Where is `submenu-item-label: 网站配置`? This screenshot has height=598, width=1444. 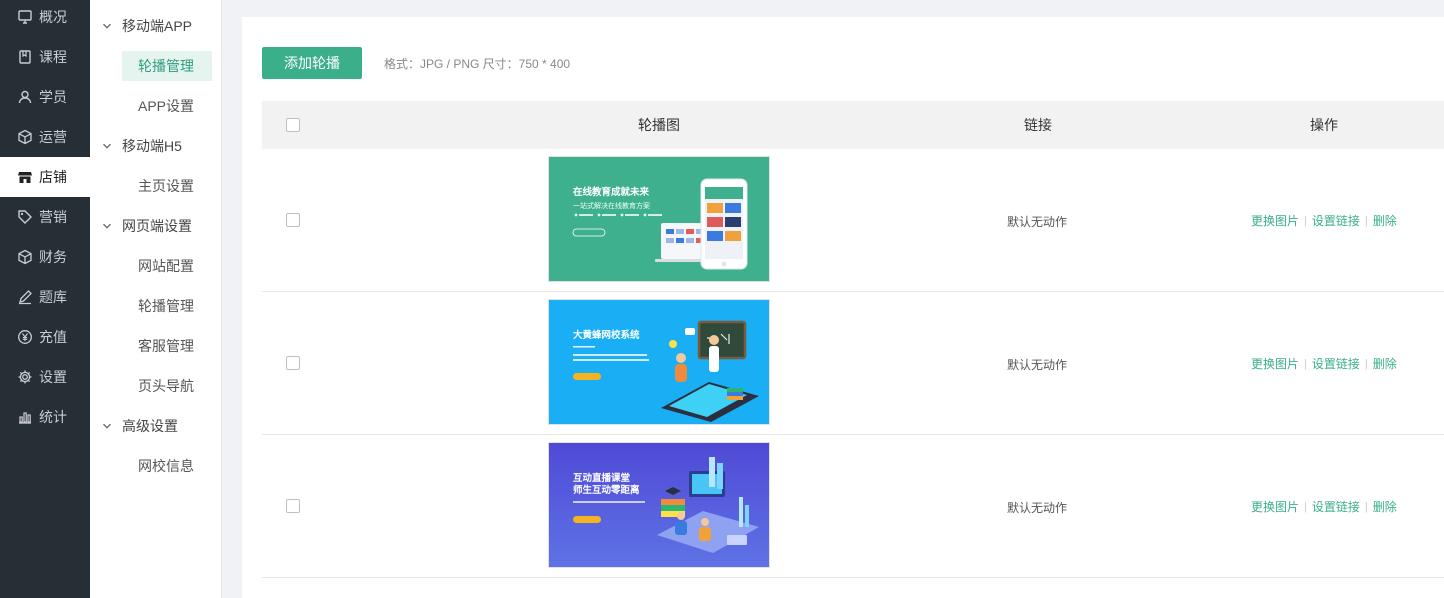
submenu-item-label: 网站配置 is located at coordinates (166, 266).